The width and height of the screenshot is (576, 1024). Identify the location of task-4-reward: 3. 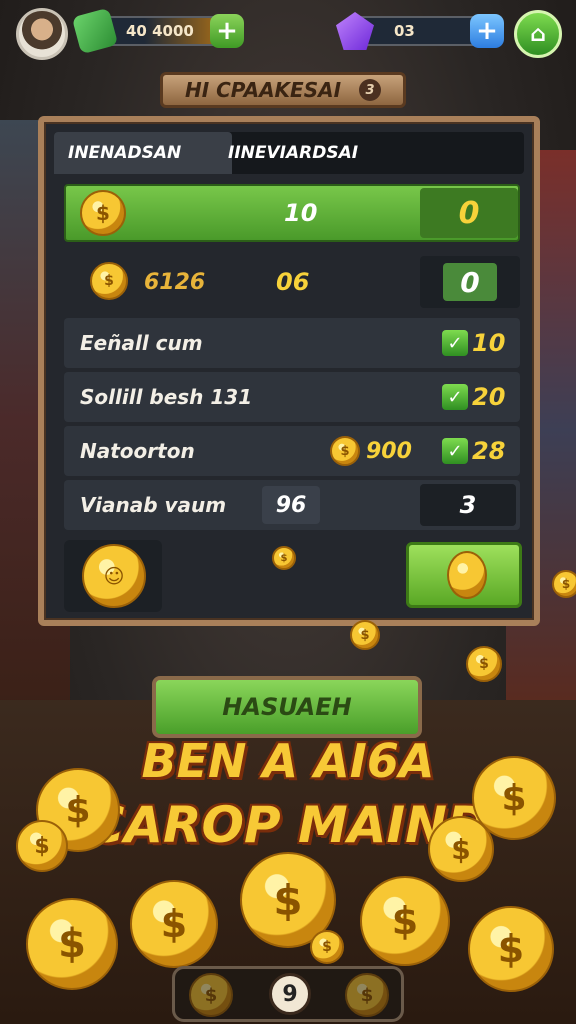
(468, 505).